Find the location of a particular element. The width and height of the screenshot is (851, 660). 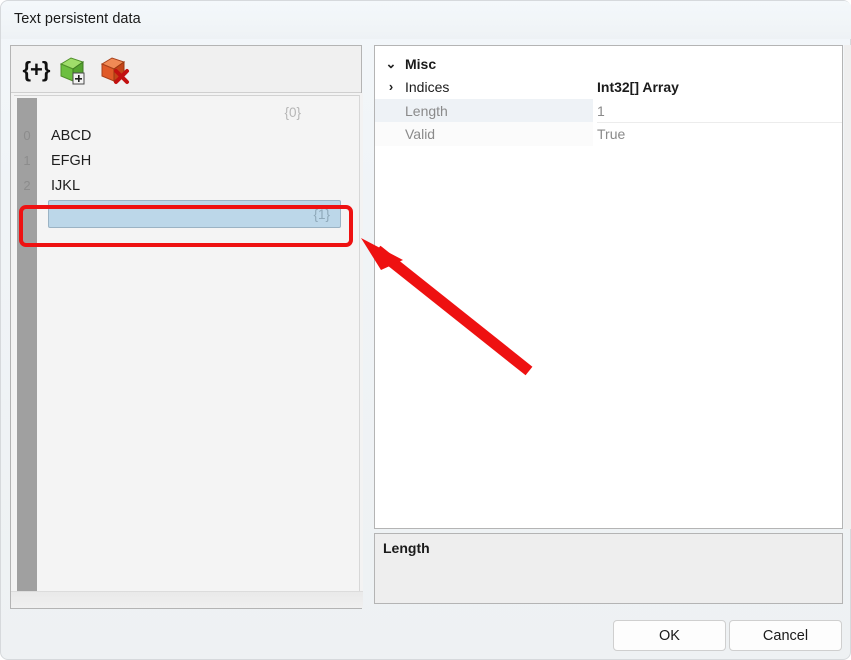

add-item-icon-svg is located at coordinates (72, 71).